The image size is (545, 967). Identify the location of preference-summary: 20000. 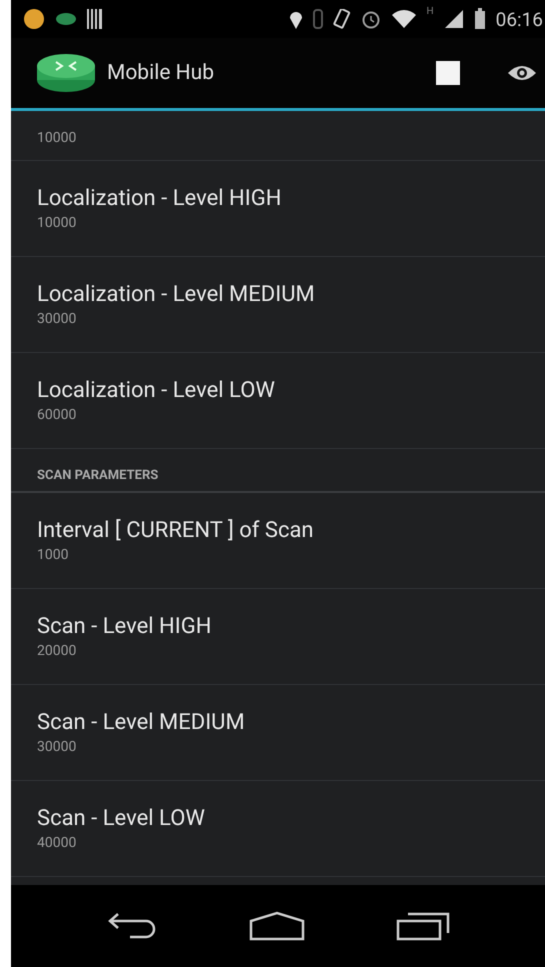
(57, 651).